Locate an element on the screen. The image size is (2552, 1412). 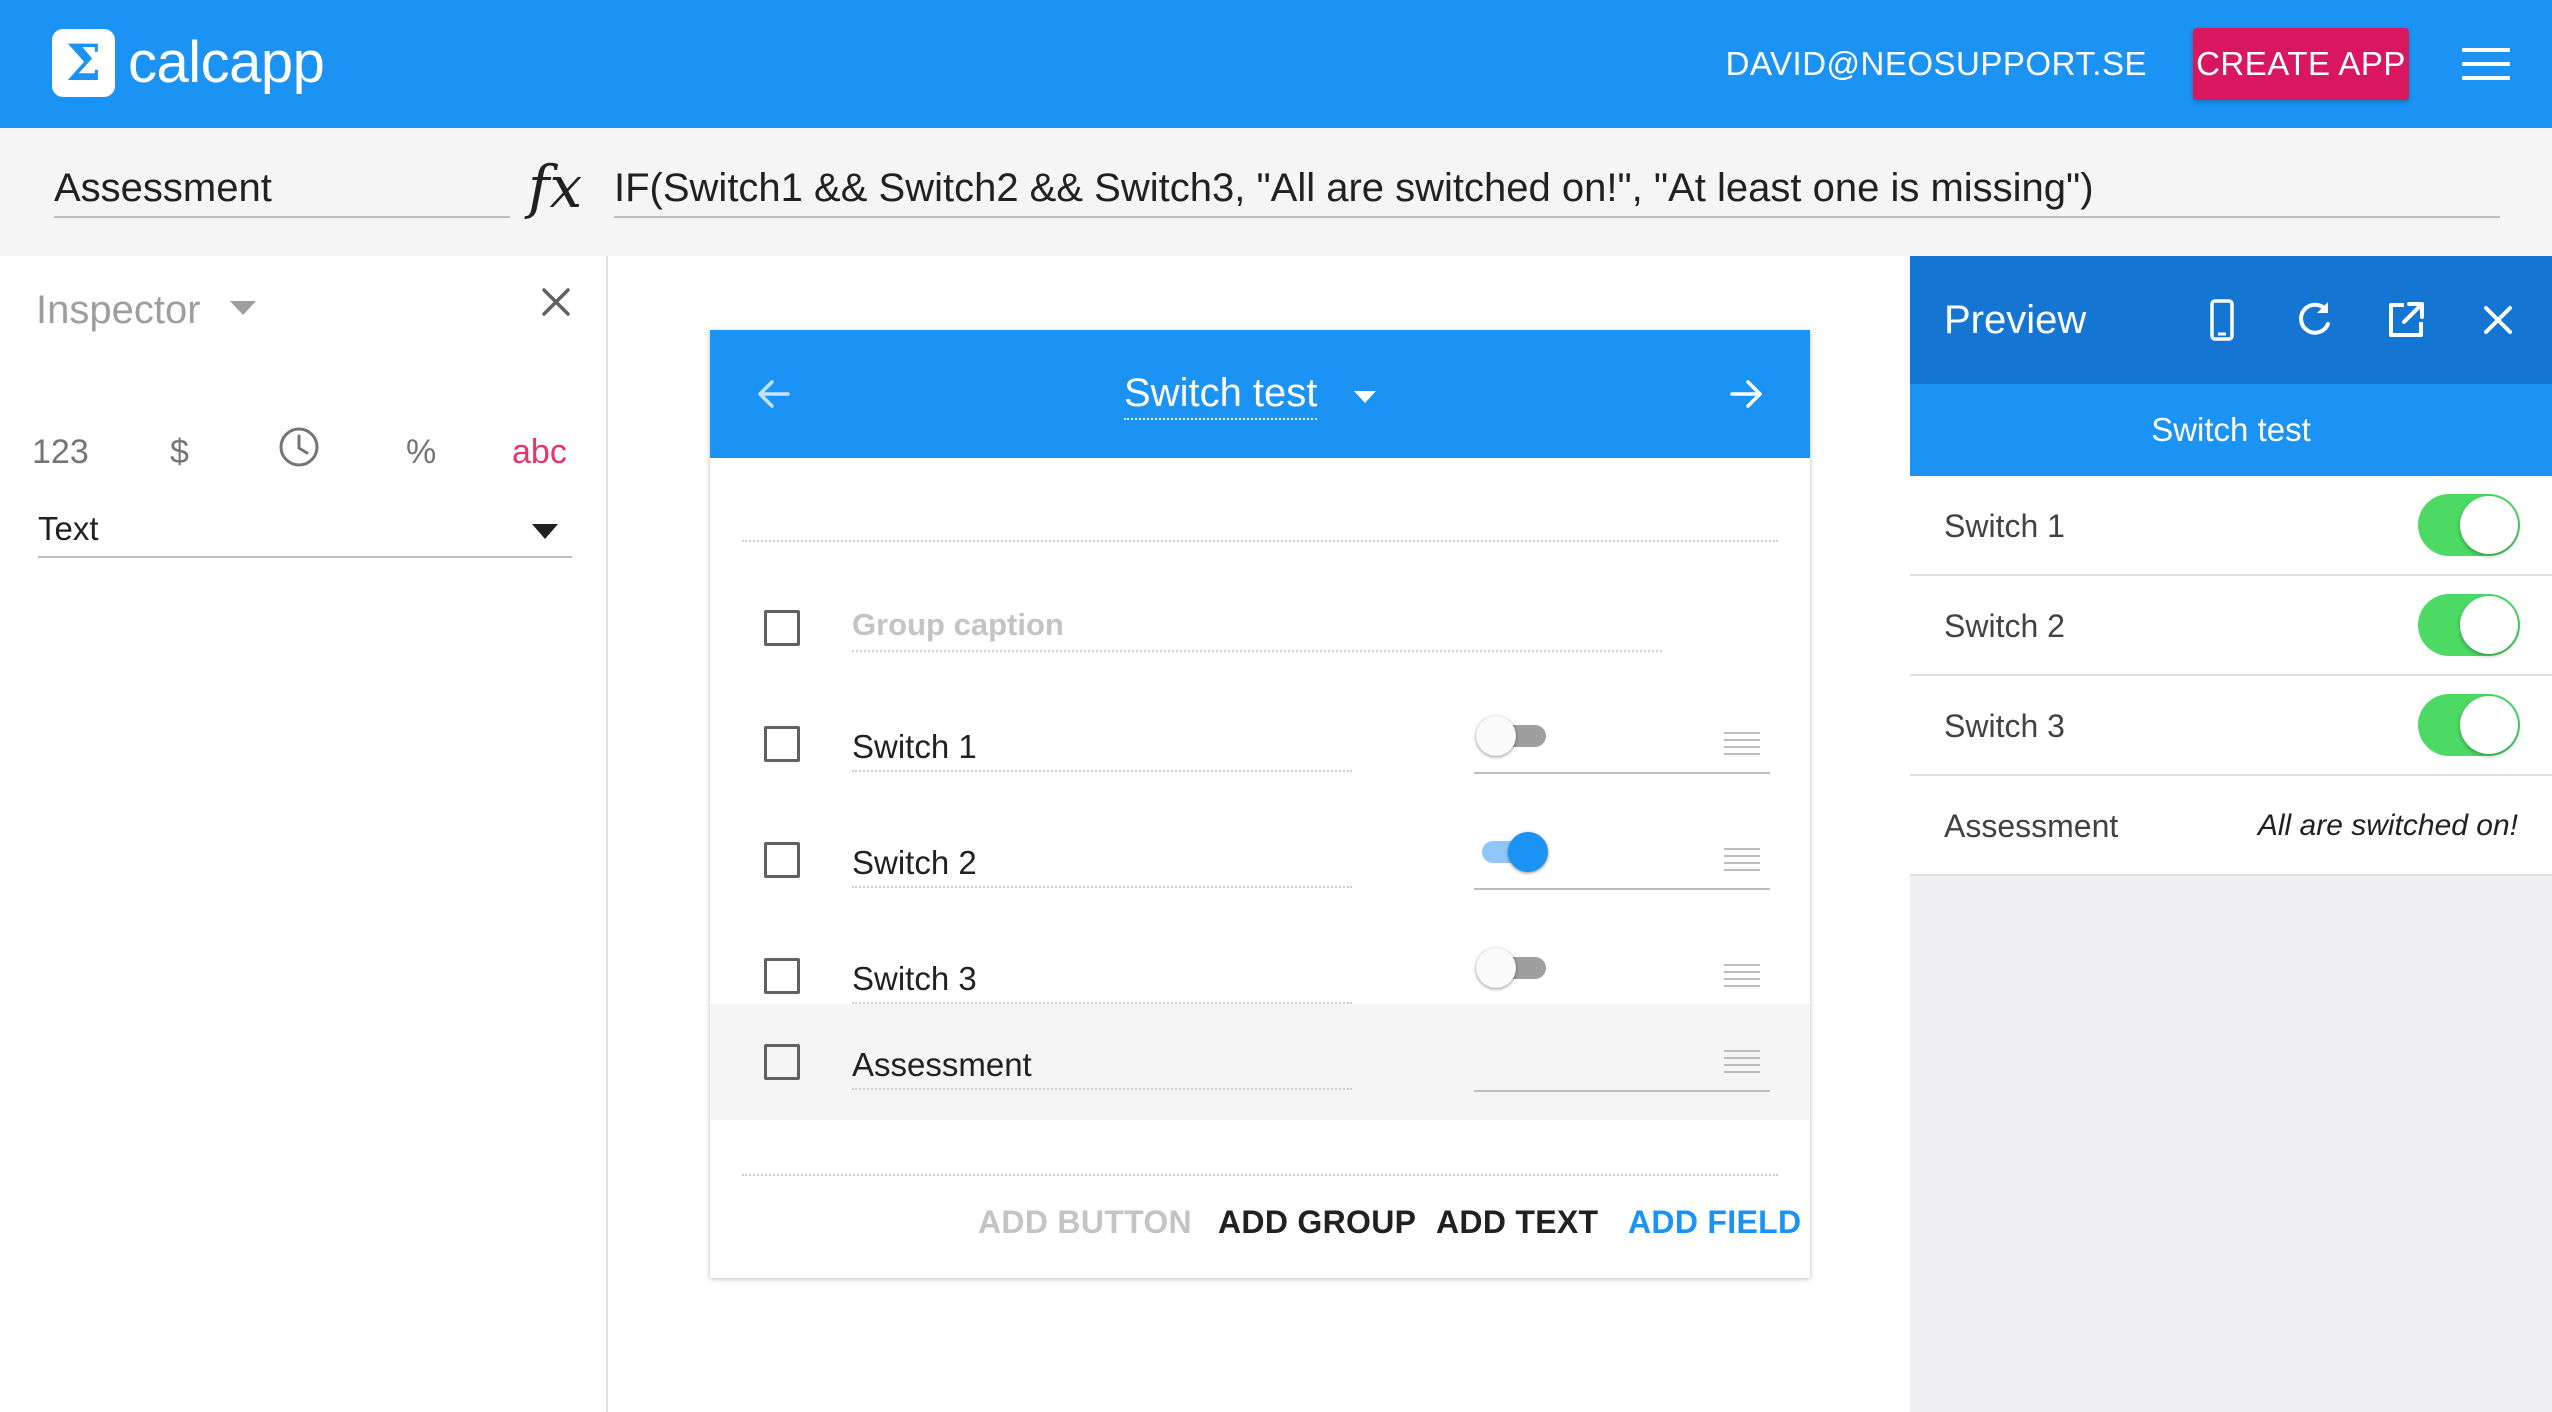
card-actions: ADD BUTTON ADD GROUP ADD TEXT ADD FIELD is located at coordinates (1260, 1222).